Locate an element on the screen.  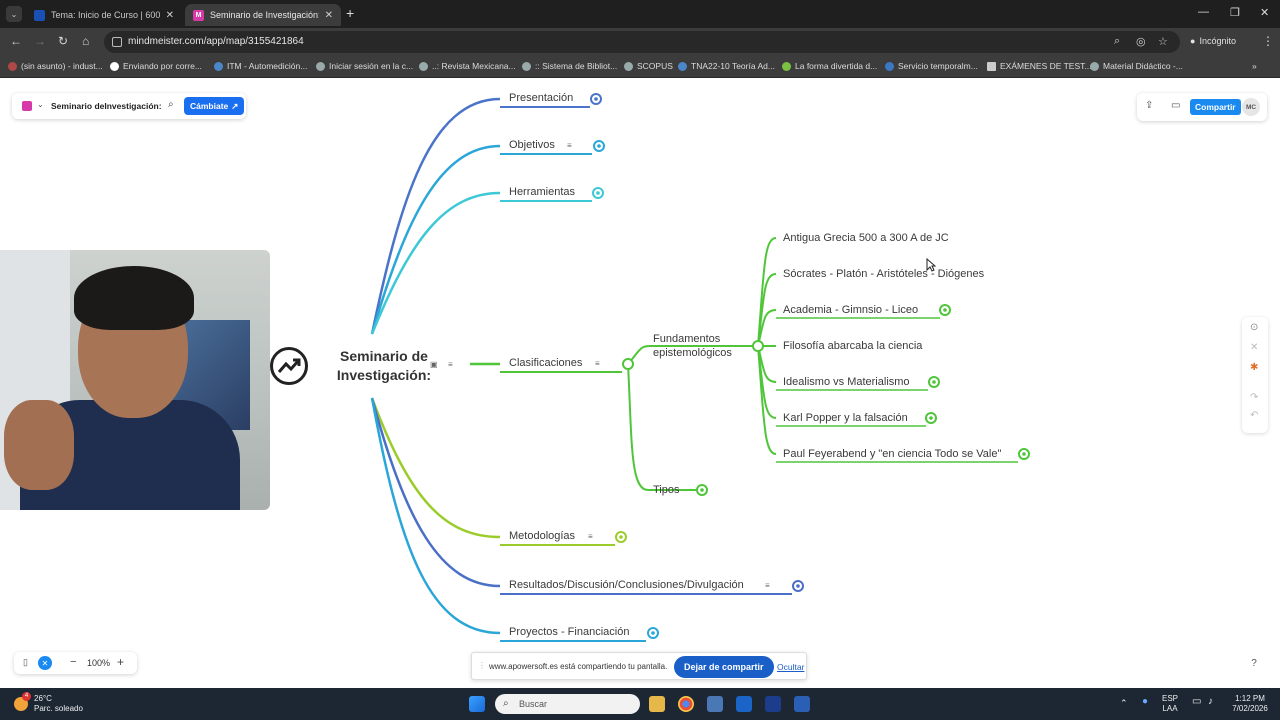
undo-icon: ↶ is located at coordinates (1254, 415).